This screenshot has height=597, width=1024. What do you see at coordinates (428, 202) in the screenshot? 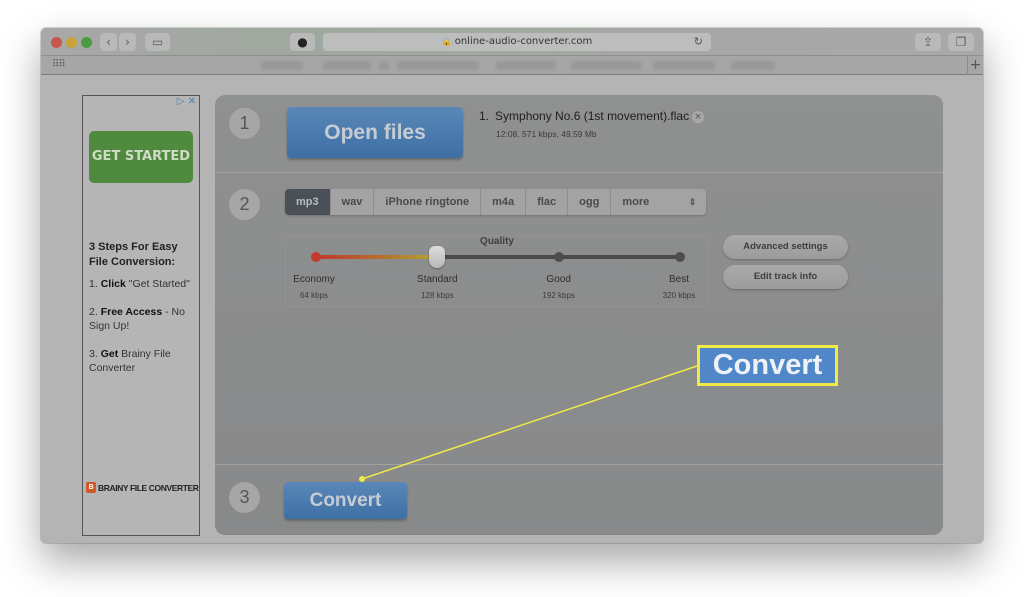
I see `format-tab-iphone-ringtone: iPhone ringtone` at bounding box center [428, 202].